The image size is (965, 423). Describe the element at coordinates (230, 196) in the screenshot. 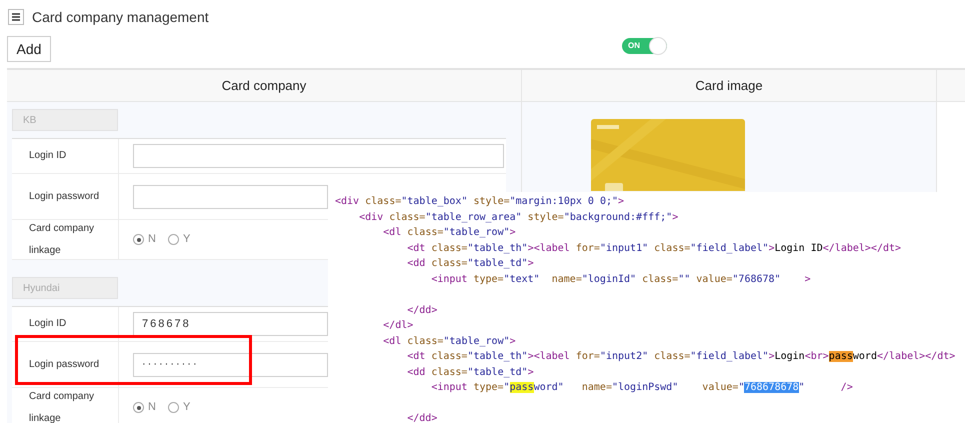

I see `password-field` at that location.